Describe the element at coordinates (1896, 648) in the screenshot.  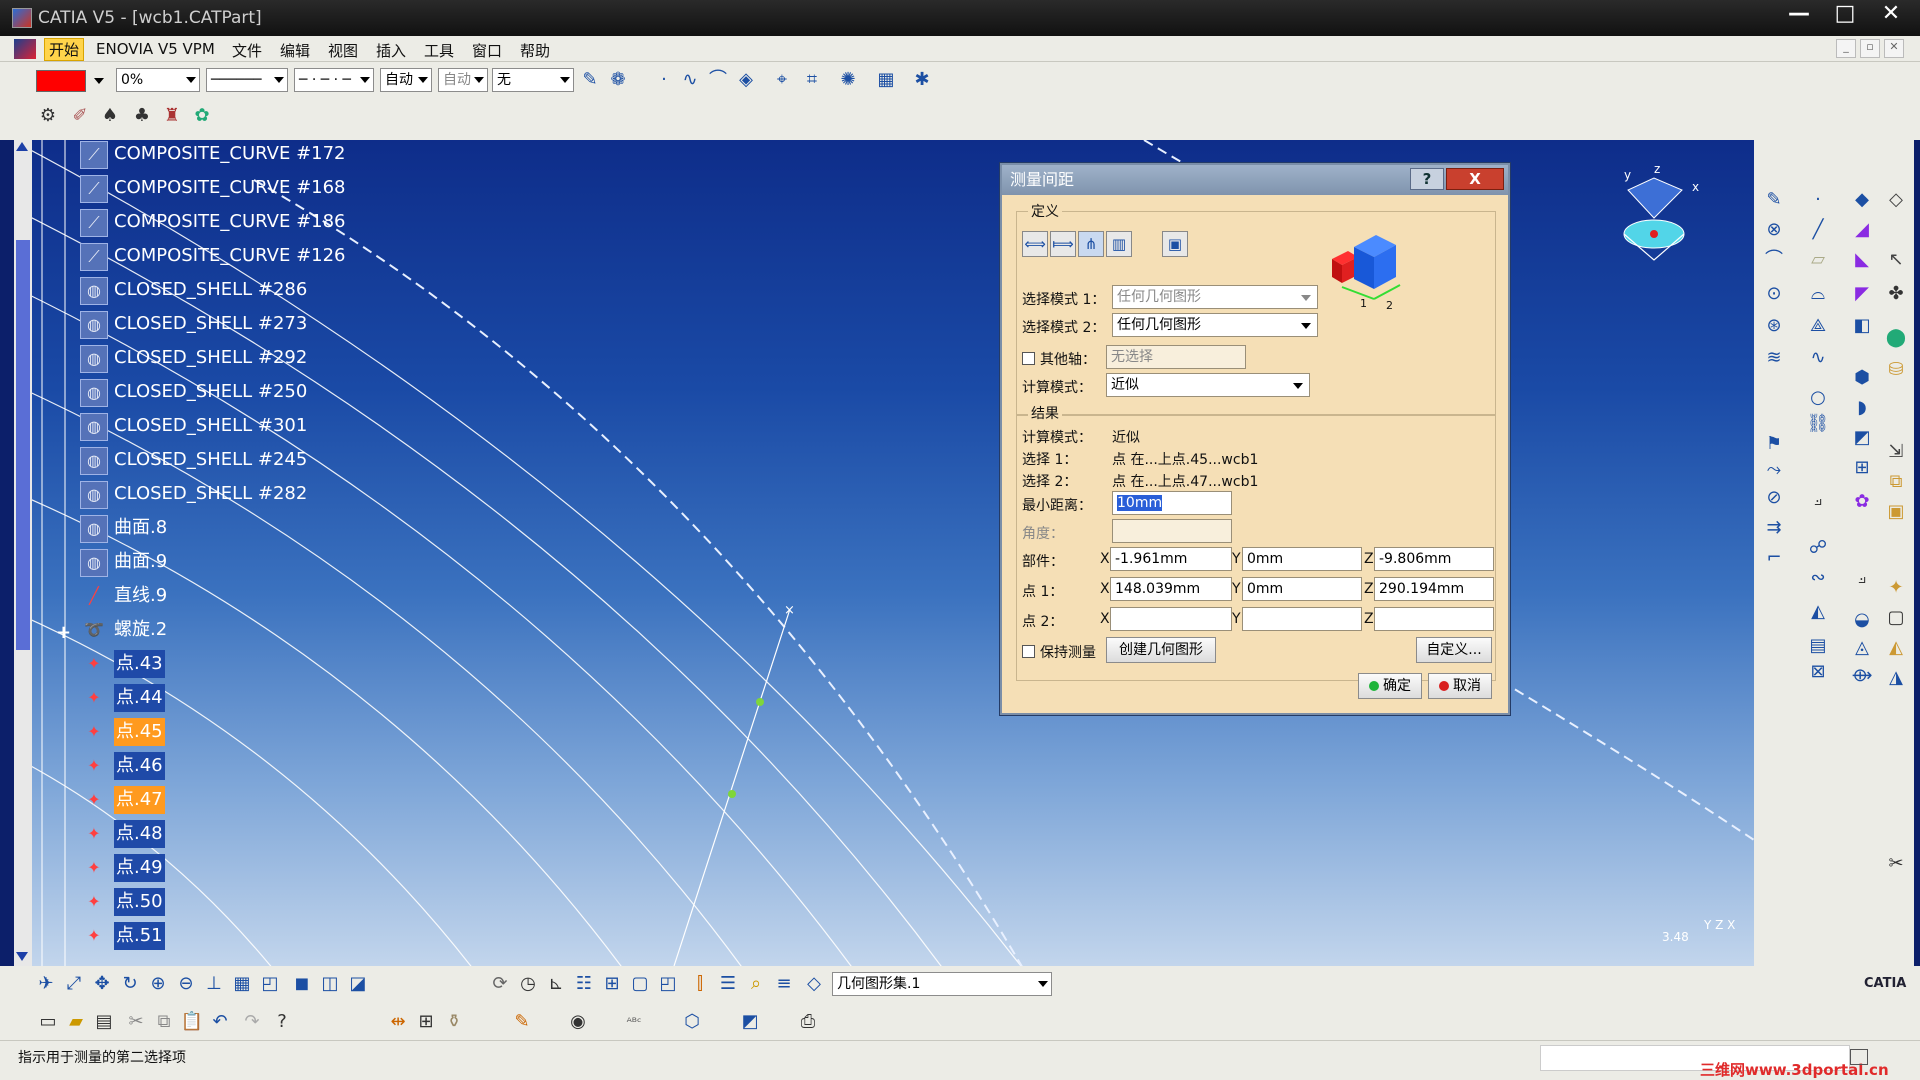
I see `measure2-icon: ◭` at that location.